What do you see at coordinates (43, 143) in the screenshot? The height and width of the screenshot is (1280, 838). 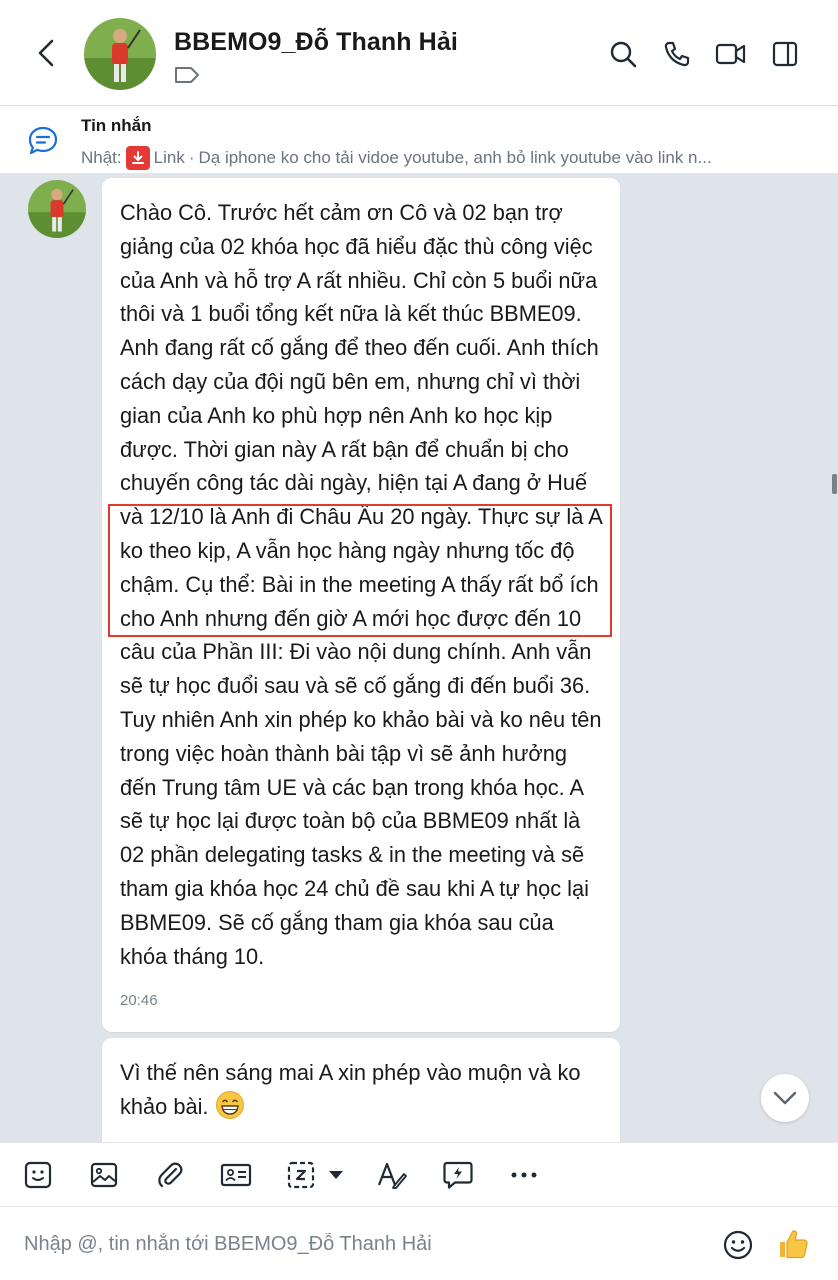 I see `chat-bubble-icon` at bounding box center [43, 143].